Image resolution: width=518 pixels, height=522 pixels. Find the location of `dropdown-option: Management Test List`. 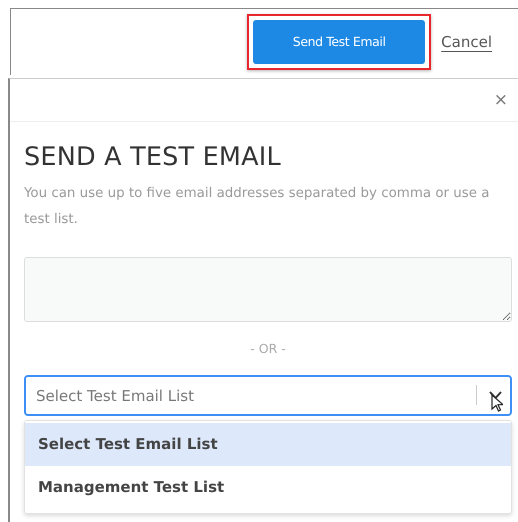

dropdown-option: Management Test List is located at coordinates (268, 487).